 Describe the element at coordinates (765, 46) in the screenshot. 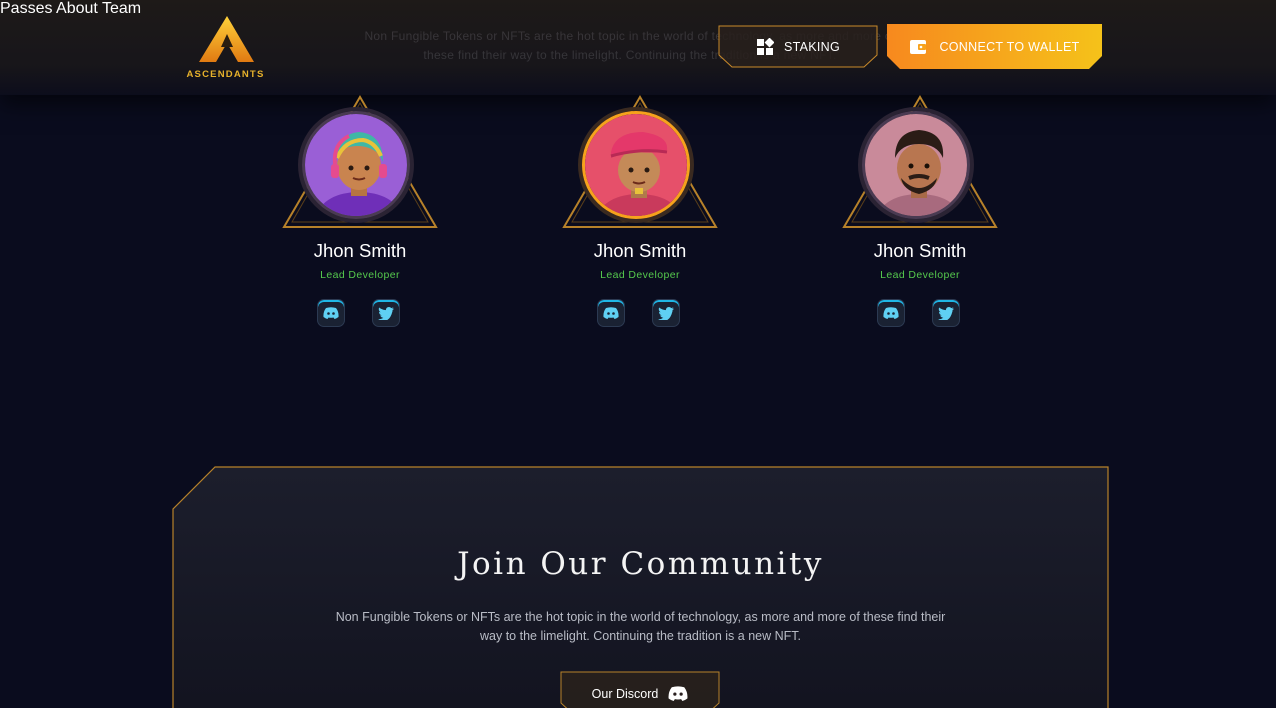

I see `staking-grid-icon` at that location.